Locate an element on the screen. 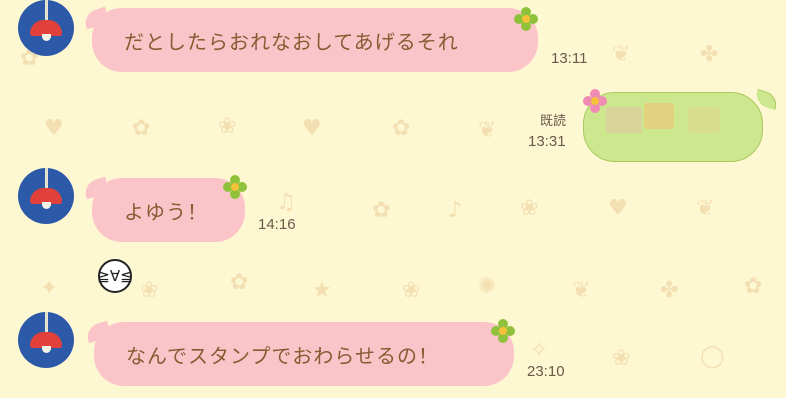 The width and height of the screenshot is (786, 398). message-text: だとしたらおれなおしてあげるそれ is located at coordinates (291, 41).